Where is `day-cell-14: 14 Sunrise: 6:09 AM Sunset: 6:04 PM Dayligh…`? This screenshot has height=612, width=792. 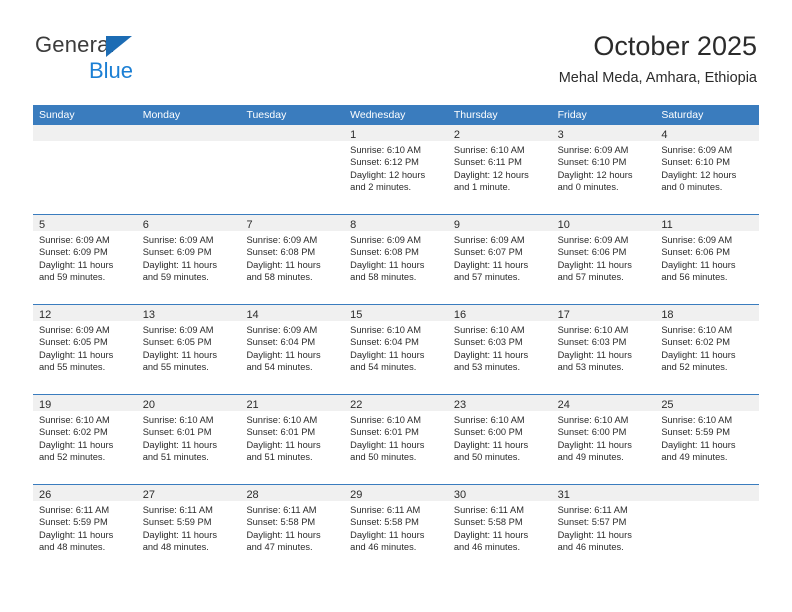 day-cell-14: 14 Sunrise: 6:09 AM Sunset: 6:04 PM Dayligh… is located at coordinates (292, 349).